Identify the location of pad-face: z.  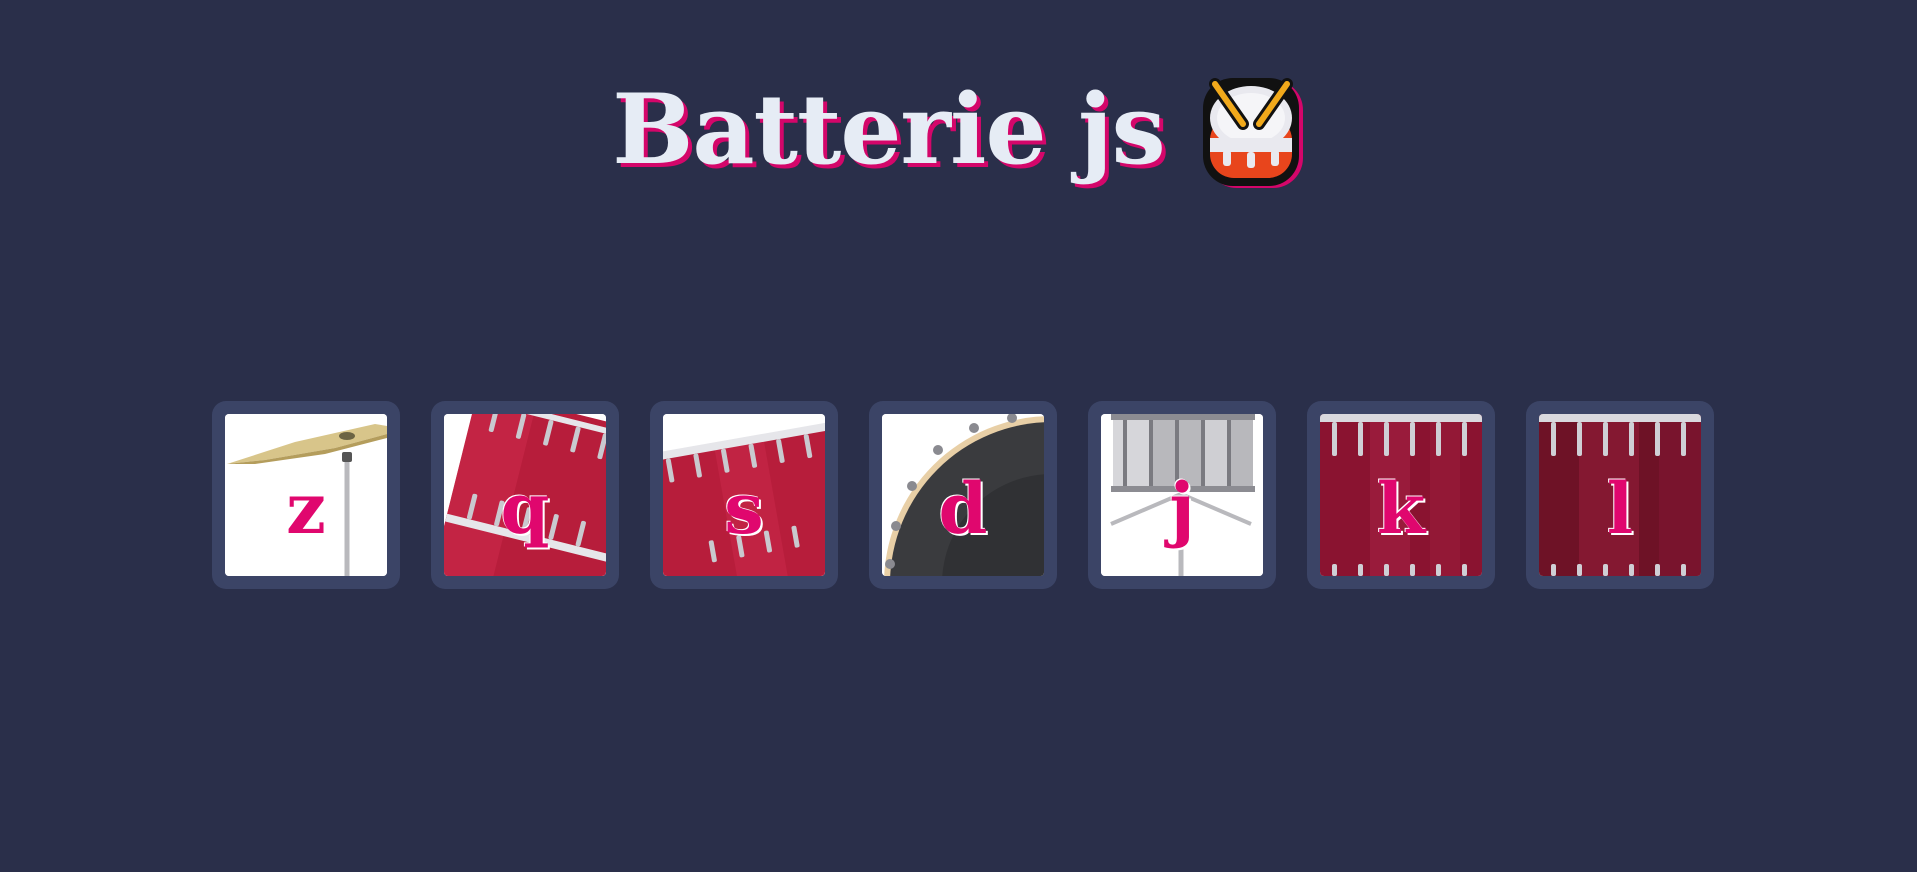
(306, 495).